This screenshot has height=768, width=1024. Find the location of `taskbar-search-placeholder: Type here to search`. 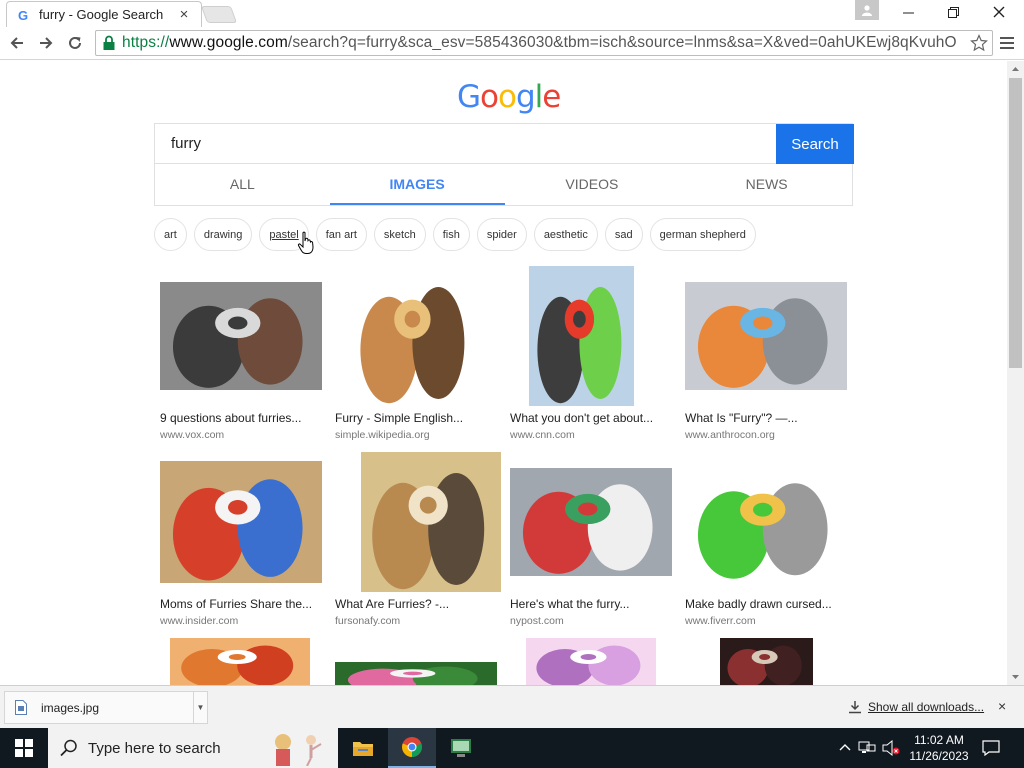

taskbar-search-placeholder: Type here to search is located at coordinates (154, 748).